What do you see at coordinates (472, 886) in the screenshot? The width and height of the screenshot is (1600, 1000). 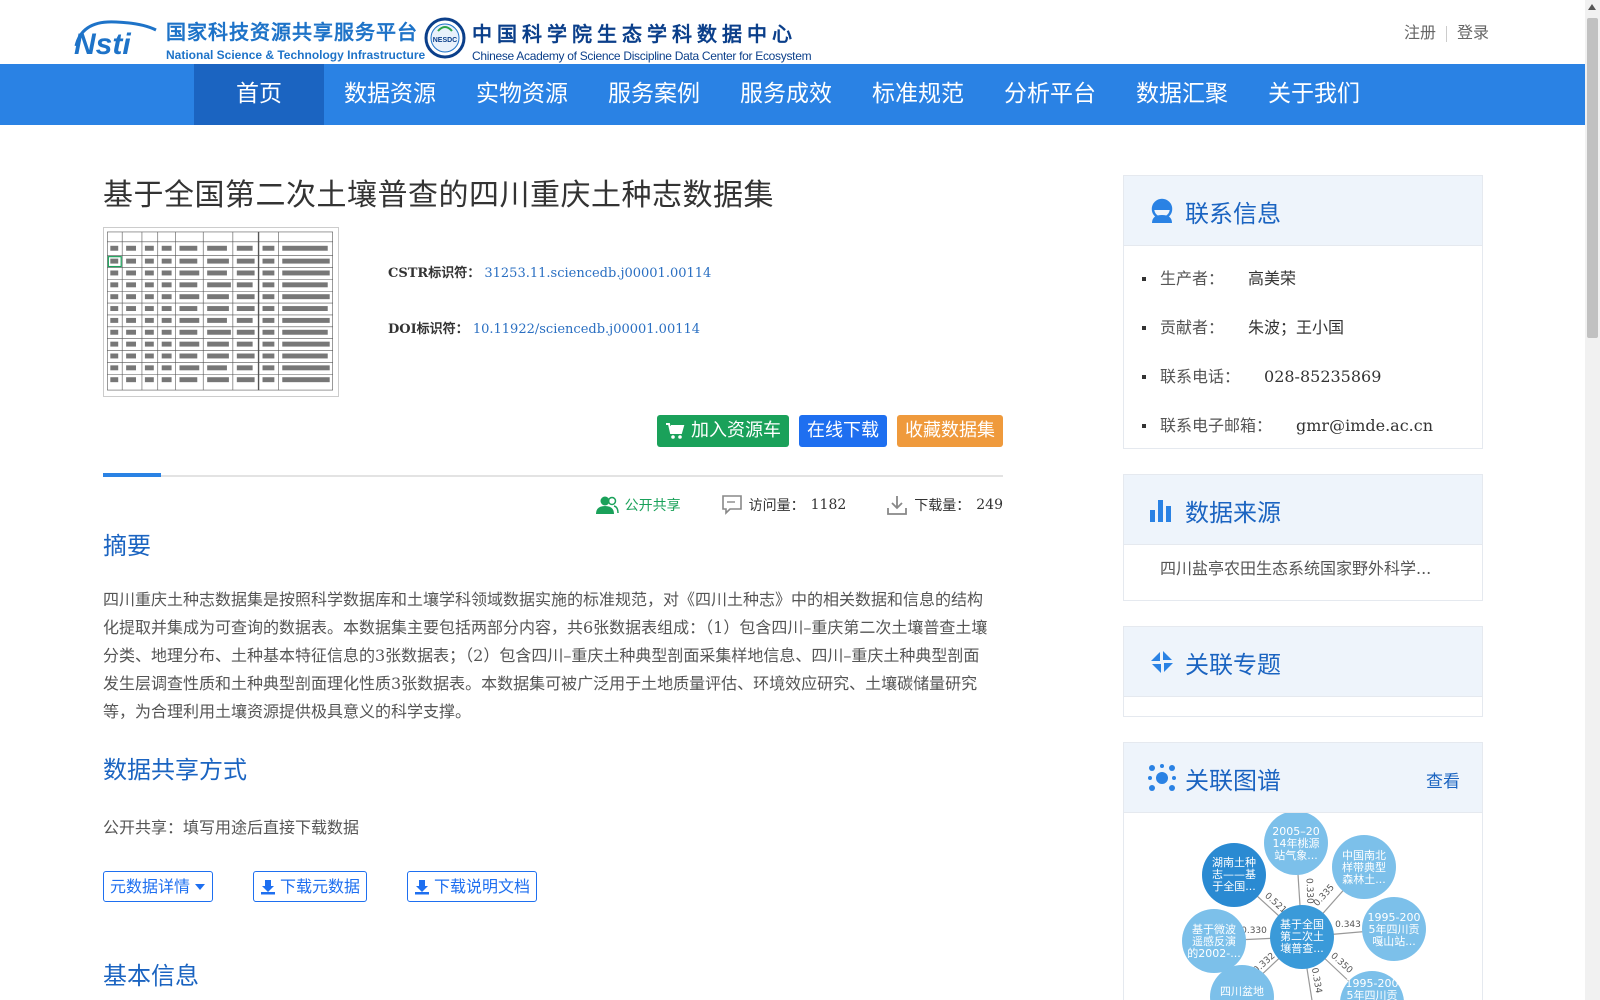 I see `download-doc-button: 下载说明文档` at bounding box center [472, 886].